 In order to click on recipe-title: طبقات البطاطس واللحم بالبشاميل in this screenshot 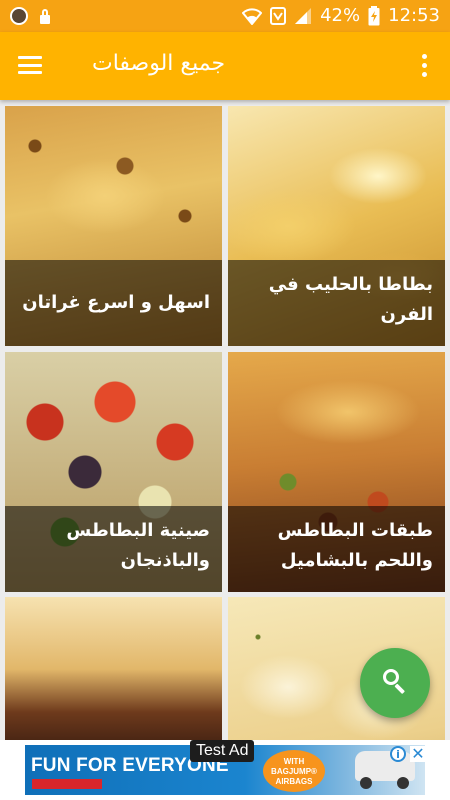, I will do `click(336, 549)`.